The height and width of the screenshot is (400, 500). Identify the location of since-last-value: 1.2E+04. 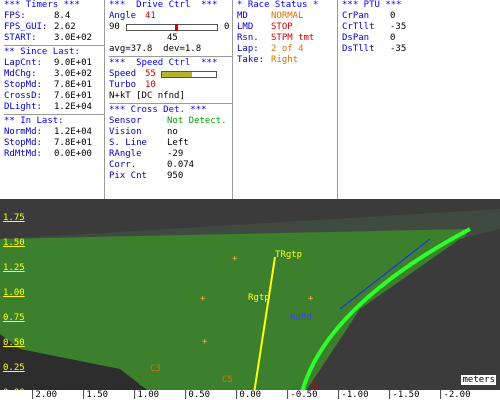
(73, 107).